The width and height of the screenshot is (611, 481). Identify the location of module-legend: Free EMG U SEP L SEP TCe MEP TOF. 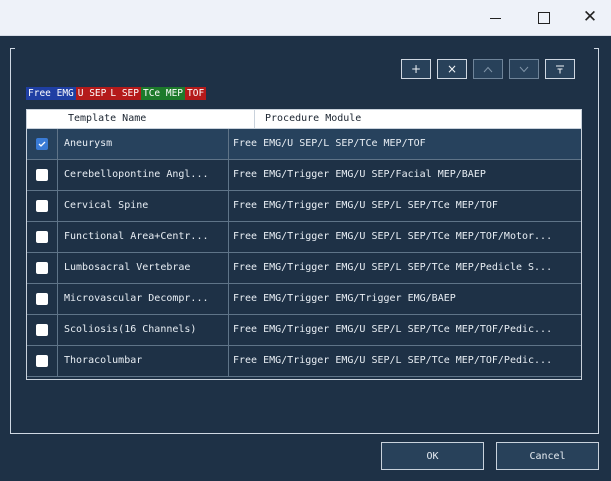
(116, 93).